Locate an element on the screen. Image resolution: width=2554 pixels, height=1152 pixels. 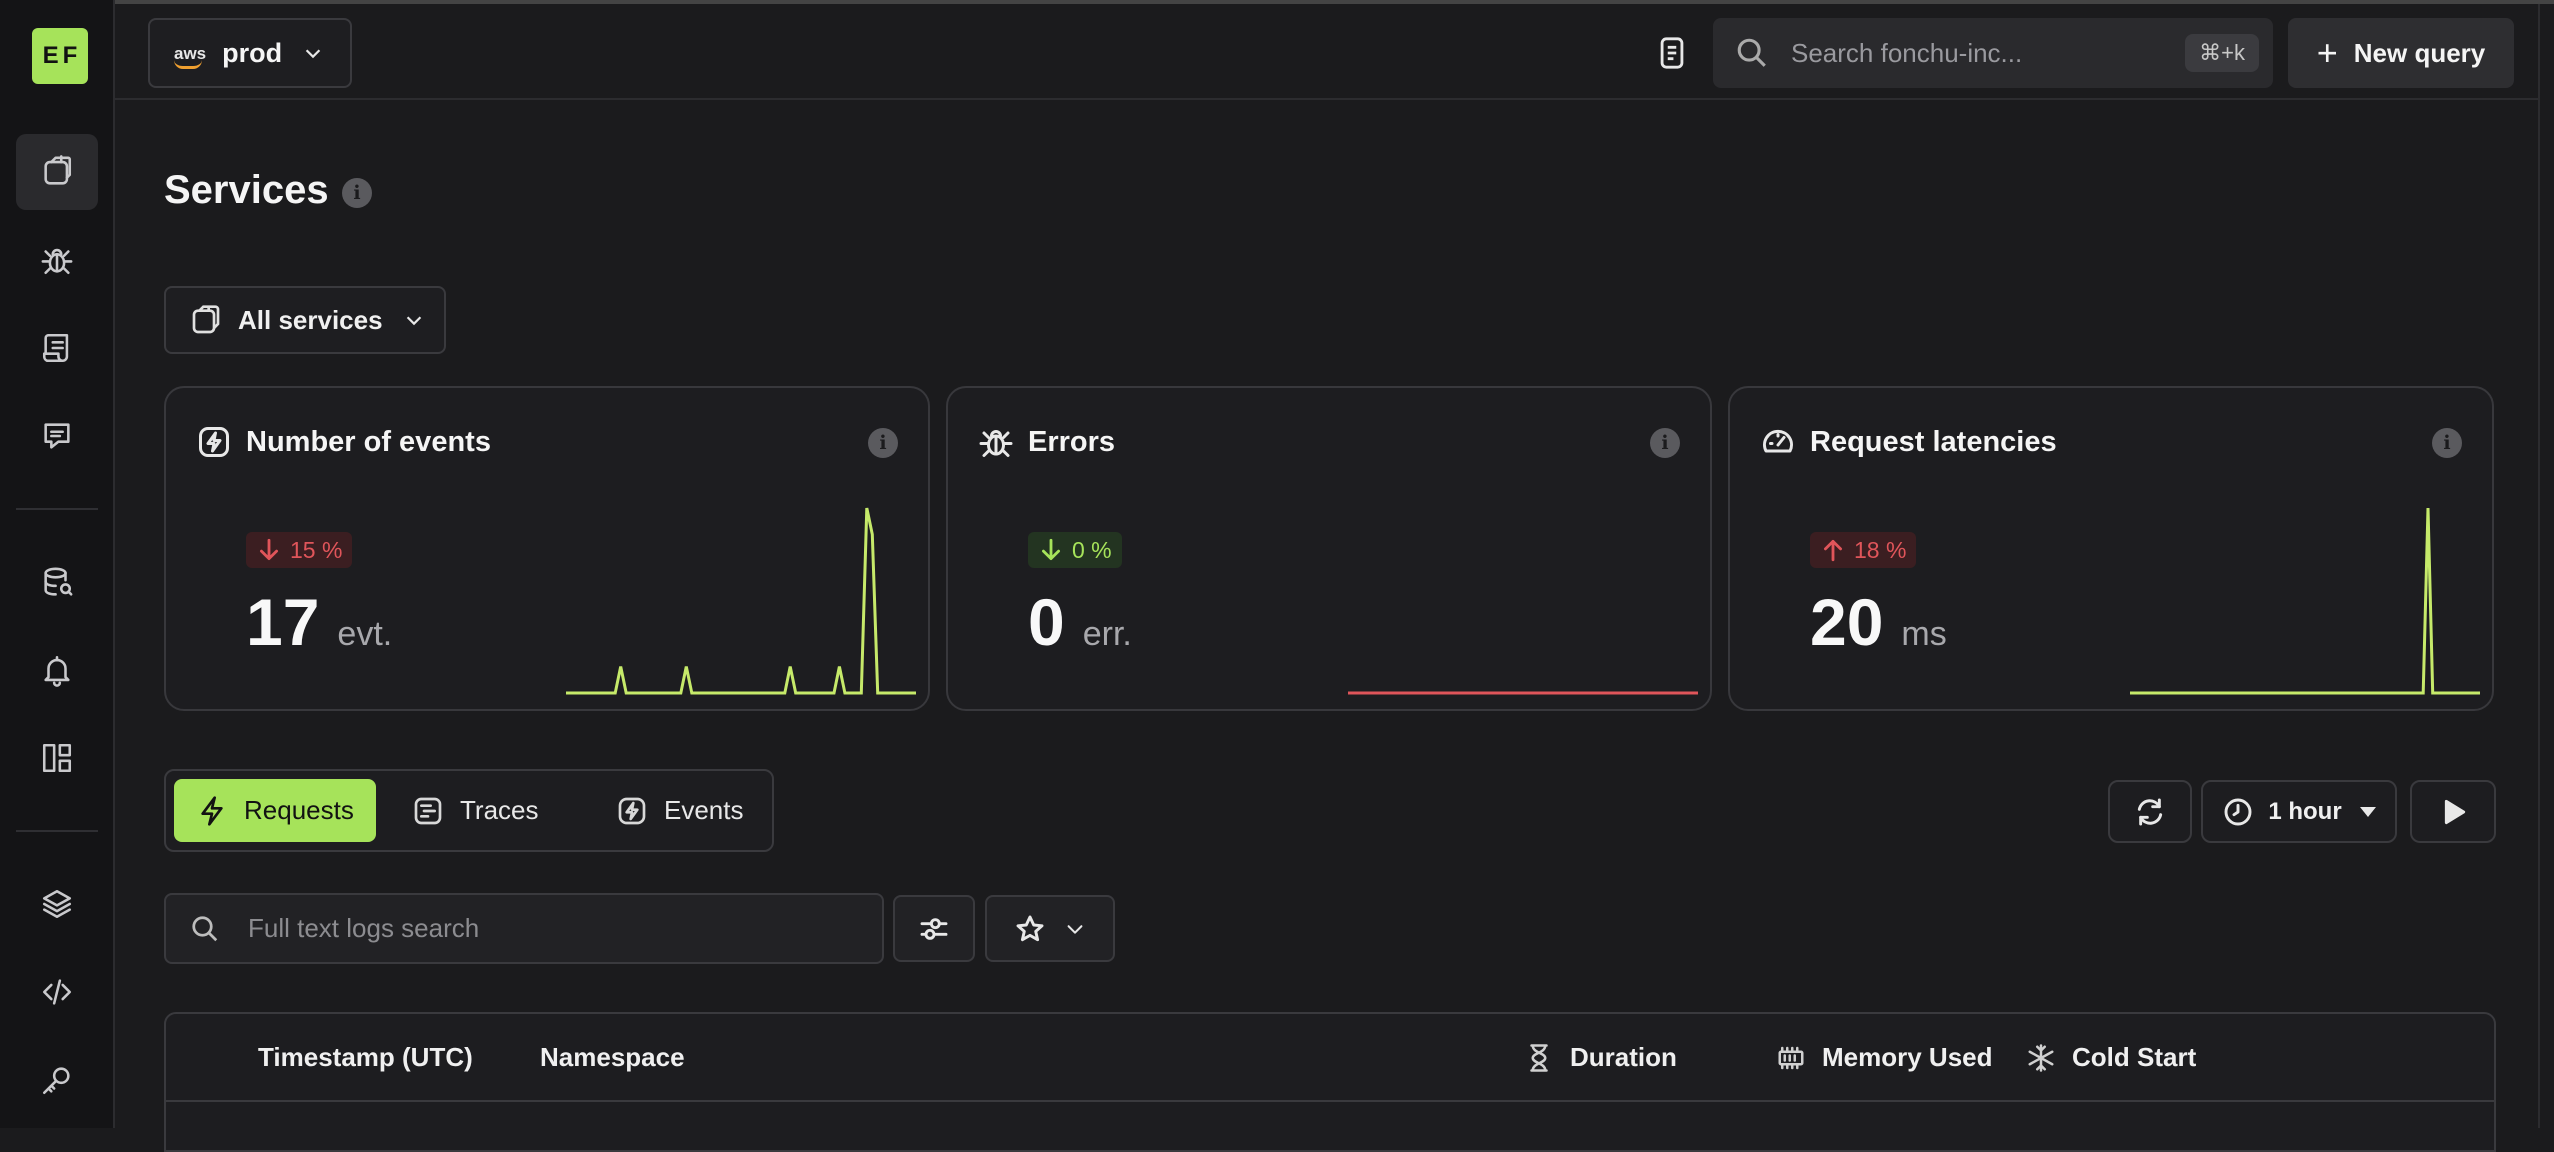
column-header-timestamp: Timestamp (UTC) is located at coordinates (365, 1057).